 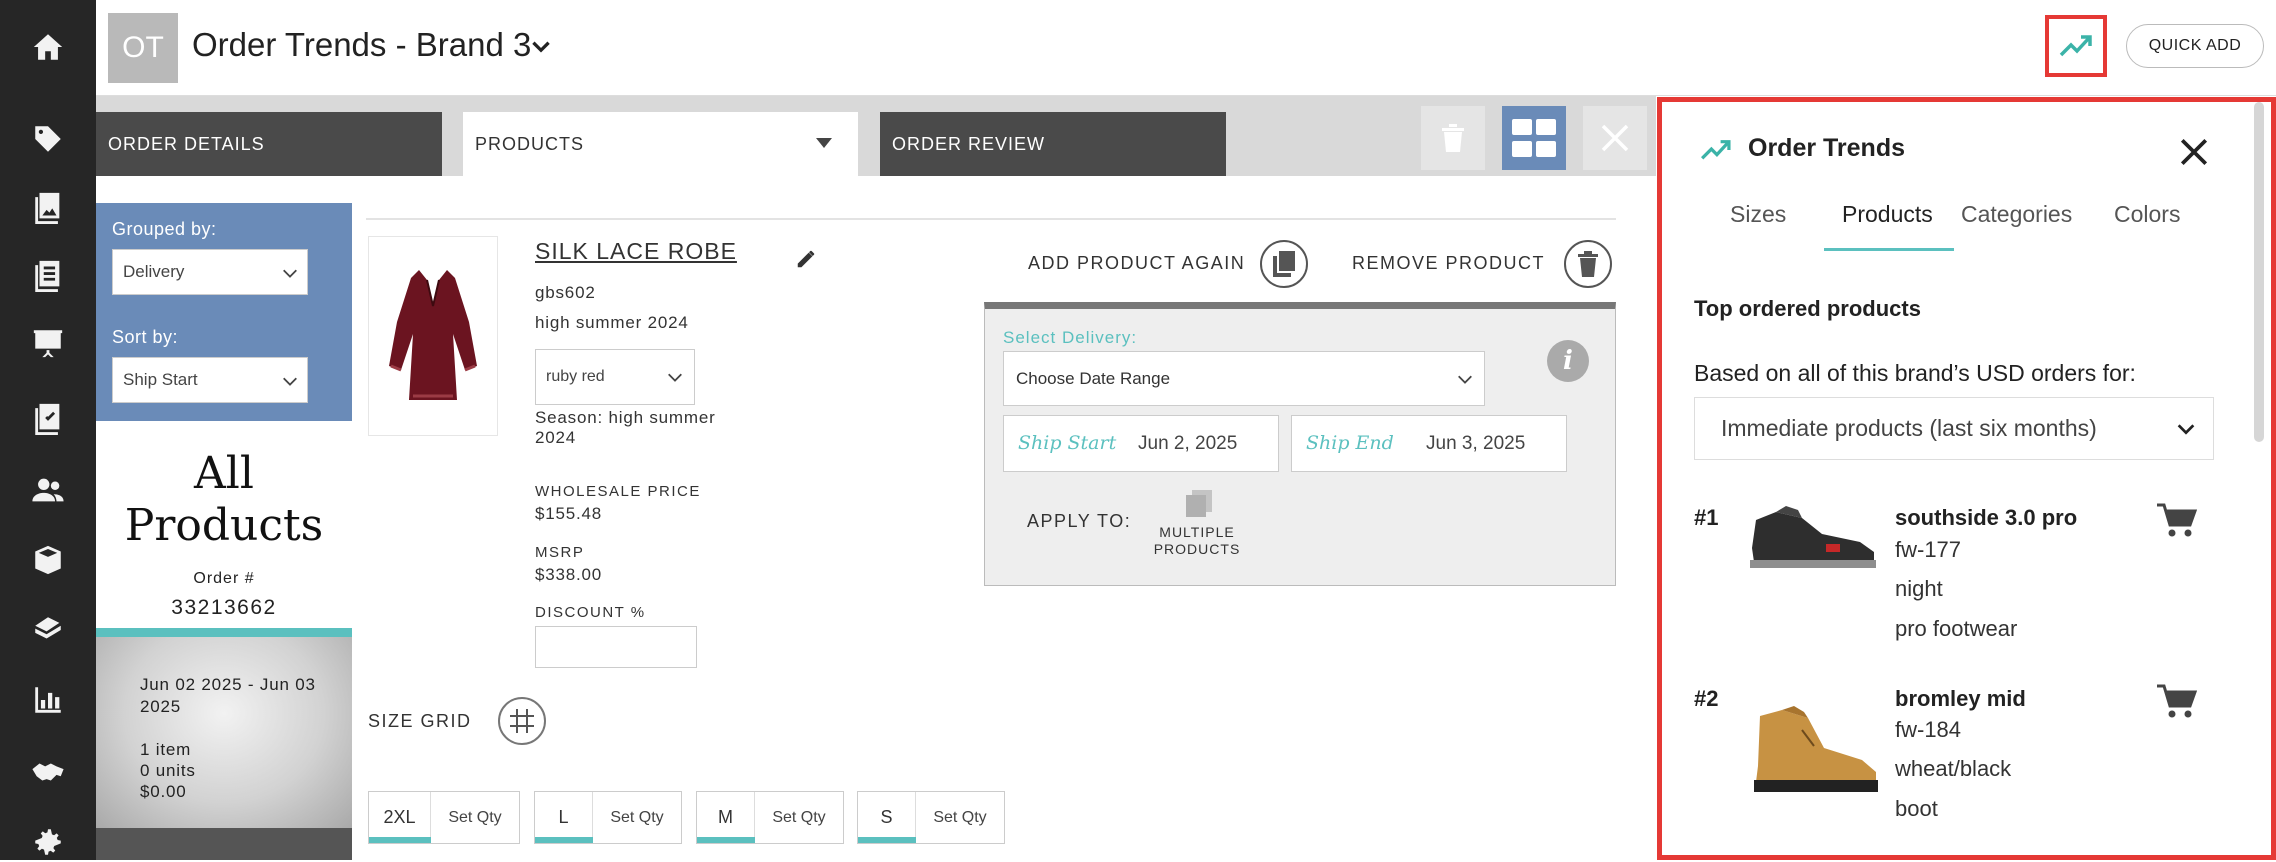 I want to click on size-cell-2xl: 2XL Set Qty, so click(x=444, y=817).